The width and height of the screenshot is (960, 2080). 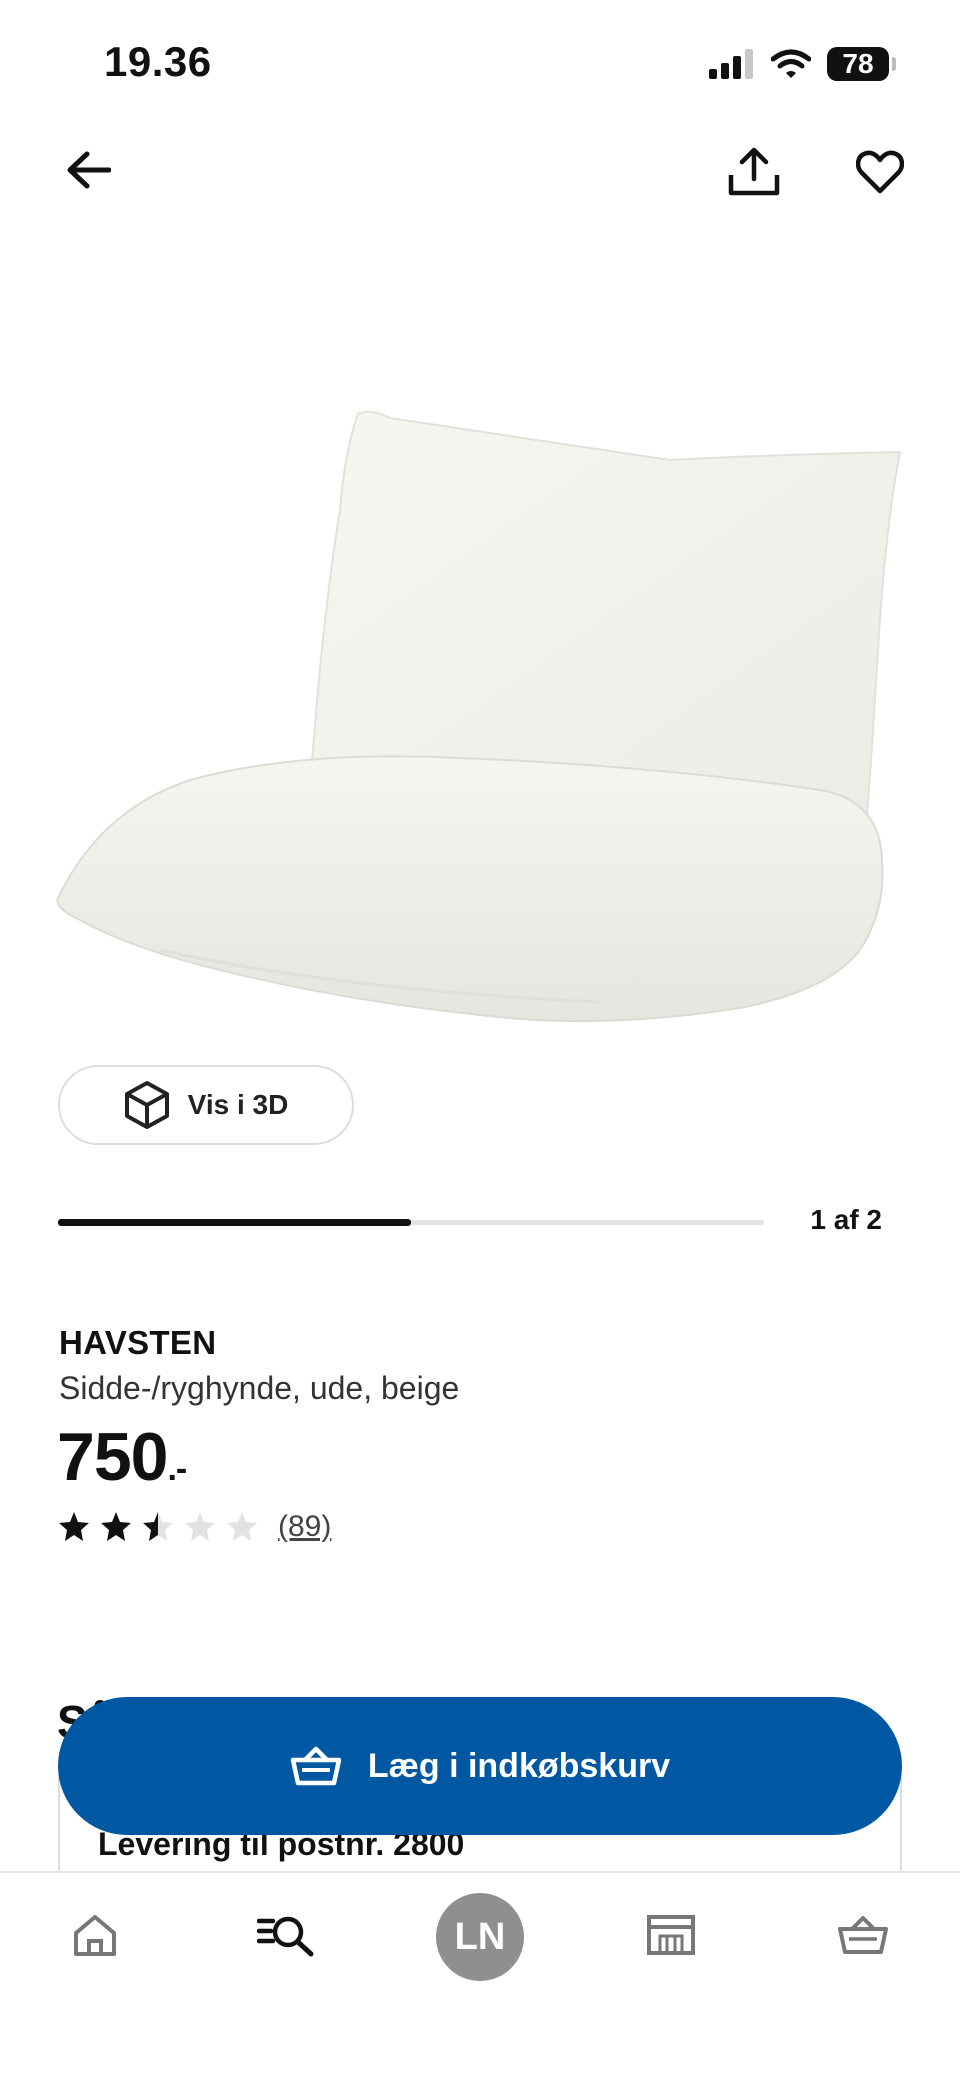 What do you see at coordinates (112, 1457) in the screenshot?
I see `price-value: 750` at bounding box center [112, 1457].